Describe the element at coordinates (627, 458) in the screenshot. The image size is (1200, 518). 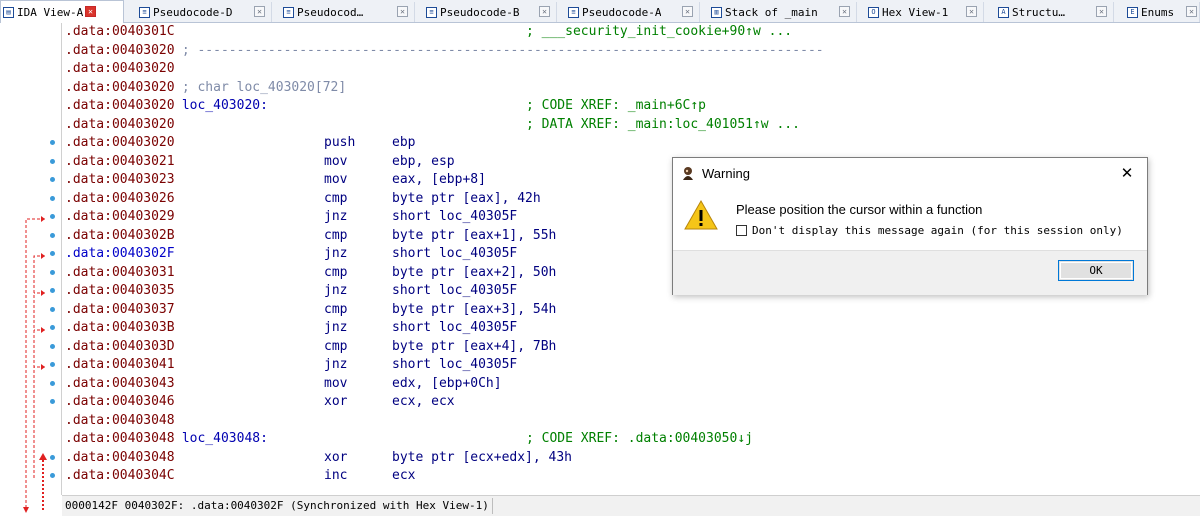
I see `listing-row: .data:00403048 xor byte ptr [ecx+edx], 43h` at that location.